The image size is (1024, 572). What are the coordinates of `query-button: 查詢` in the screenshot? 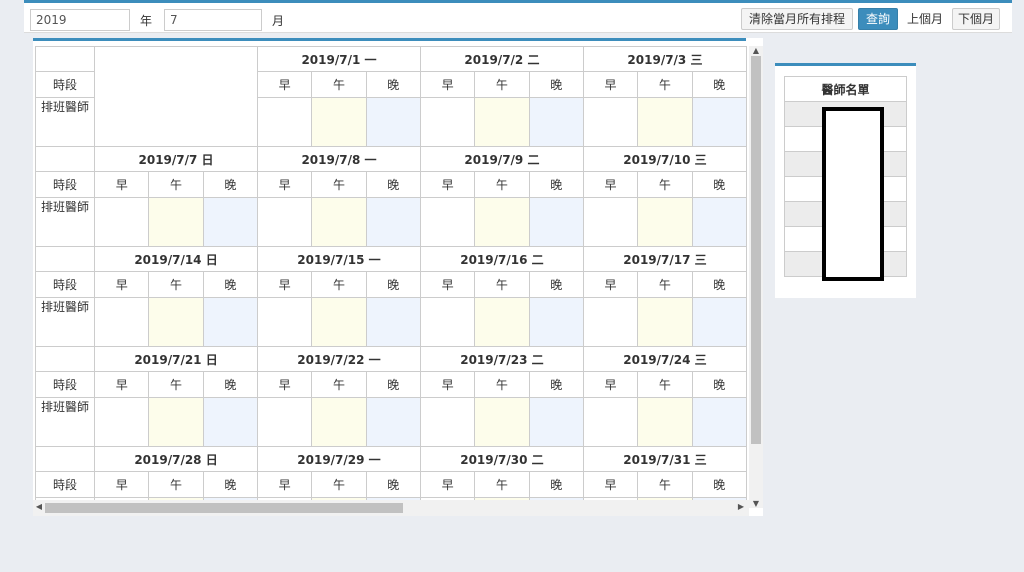 It's located at (878, 19).